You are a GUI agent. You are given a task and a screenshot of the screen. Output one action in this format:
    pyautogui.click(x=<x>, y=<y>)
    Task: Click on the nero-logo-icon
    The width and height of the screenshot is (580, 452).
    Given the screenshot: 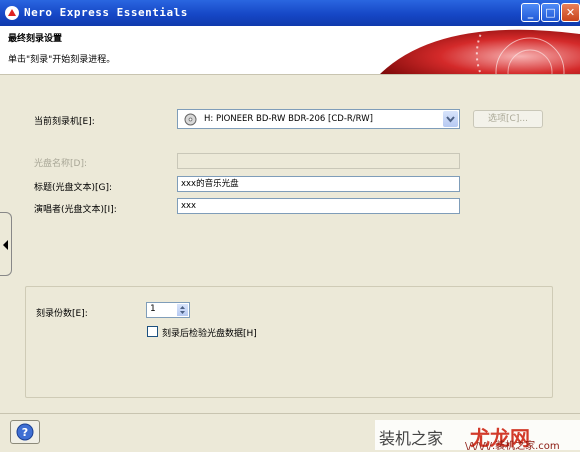 What is the action you would take?
    pyautogui.click(x=12, y=13)
    